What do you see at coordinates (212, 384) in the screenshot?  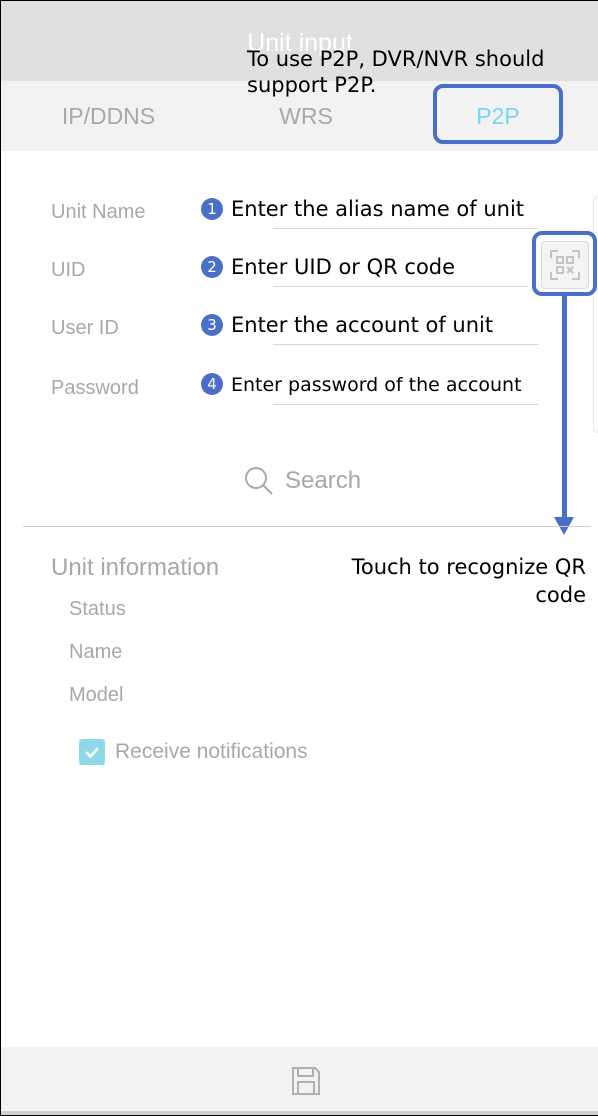 I see `badge-4: 4` at bounding box center [212, 384].